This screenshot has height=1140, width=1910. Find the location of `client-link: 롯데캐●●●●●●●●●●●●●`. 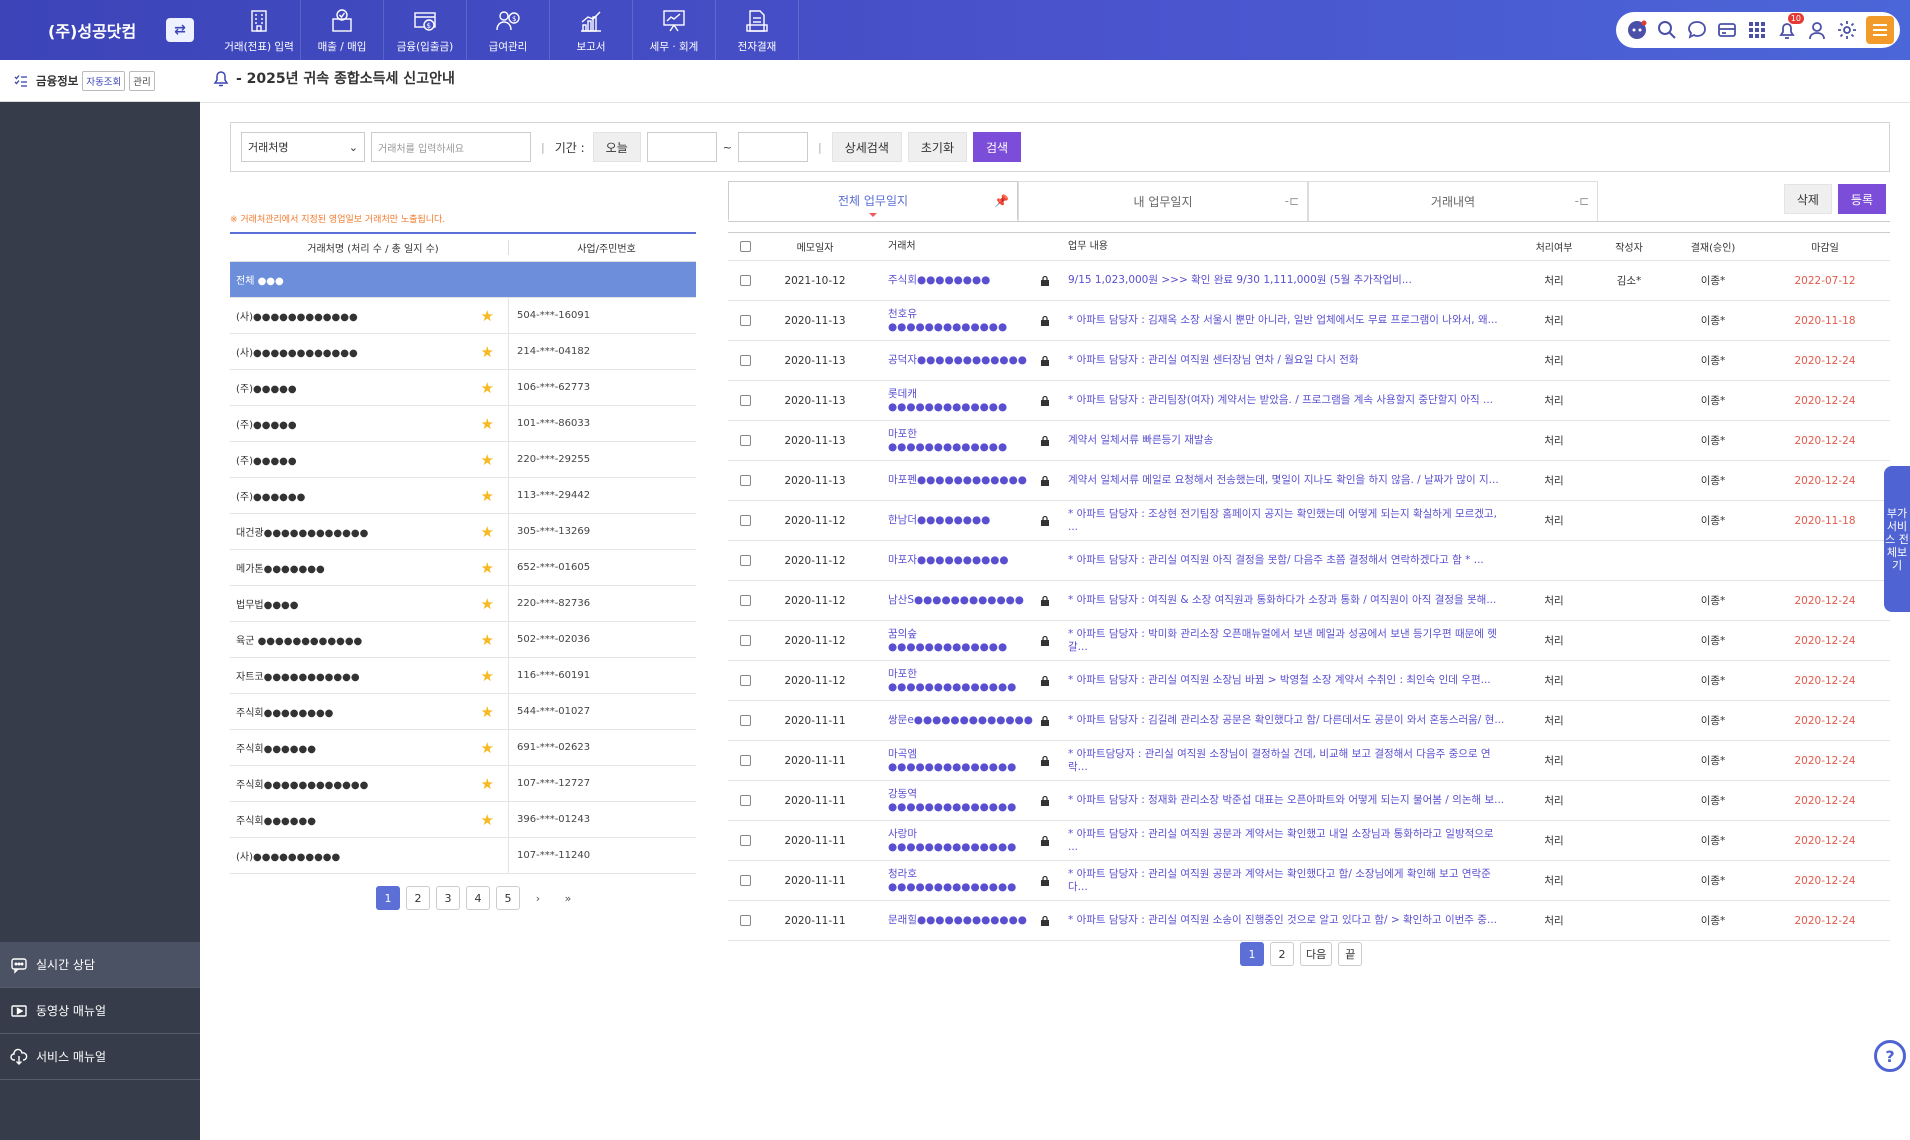

client-link: 롯데캐●●●●●●●●●●●●● is located at coordinates (951, 401).